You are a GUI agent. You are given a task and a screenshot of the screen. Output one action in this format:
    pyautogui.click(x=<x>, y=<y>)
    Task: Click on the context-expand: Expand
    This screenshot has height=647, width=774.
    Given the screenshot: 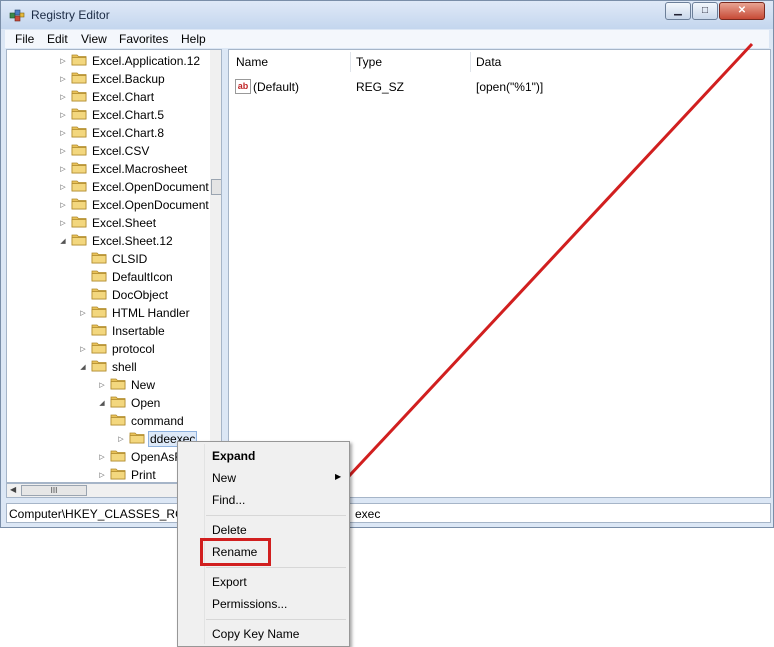 What is the action you would take?
    pyautogui.click(x=233, y=456)
    